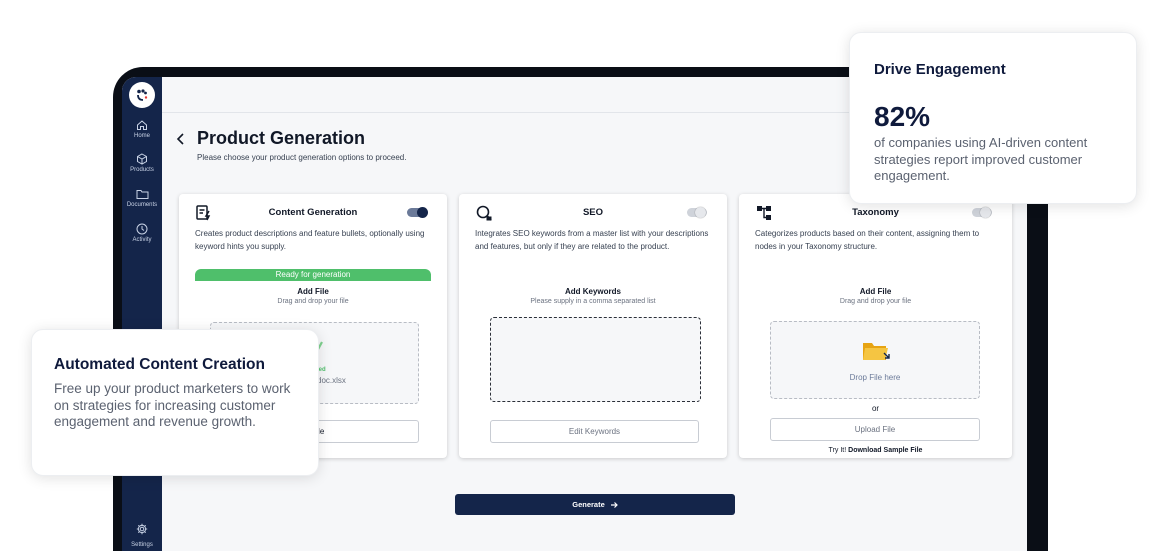  I want to click on sidebar-item-label: Activity, so click(142, 240).